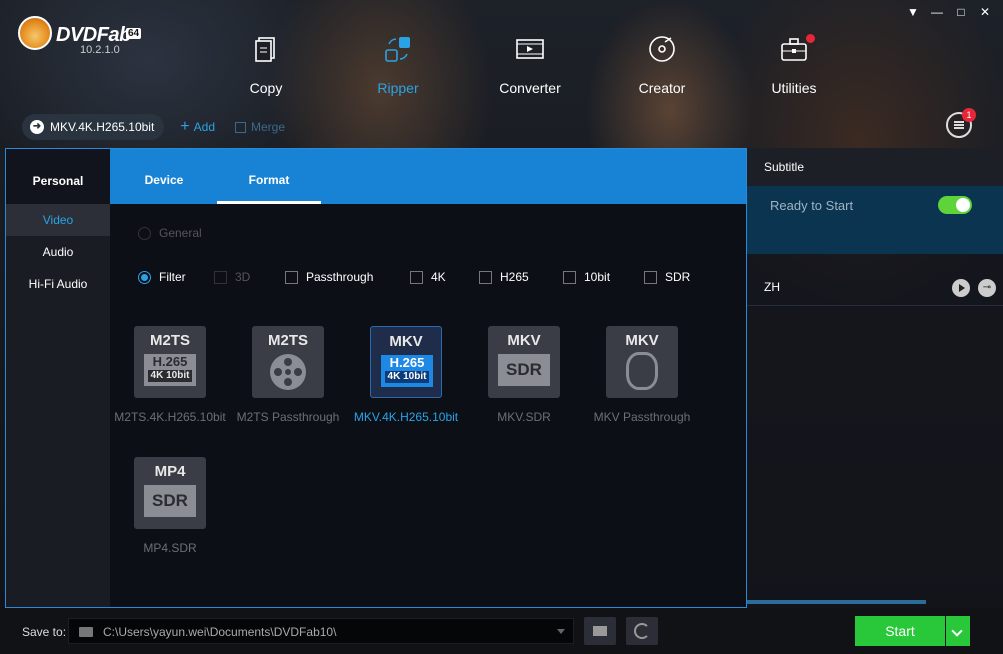 The image size is (1003, 654). I want to click on filter-radio: Filter, so click(162, 277).